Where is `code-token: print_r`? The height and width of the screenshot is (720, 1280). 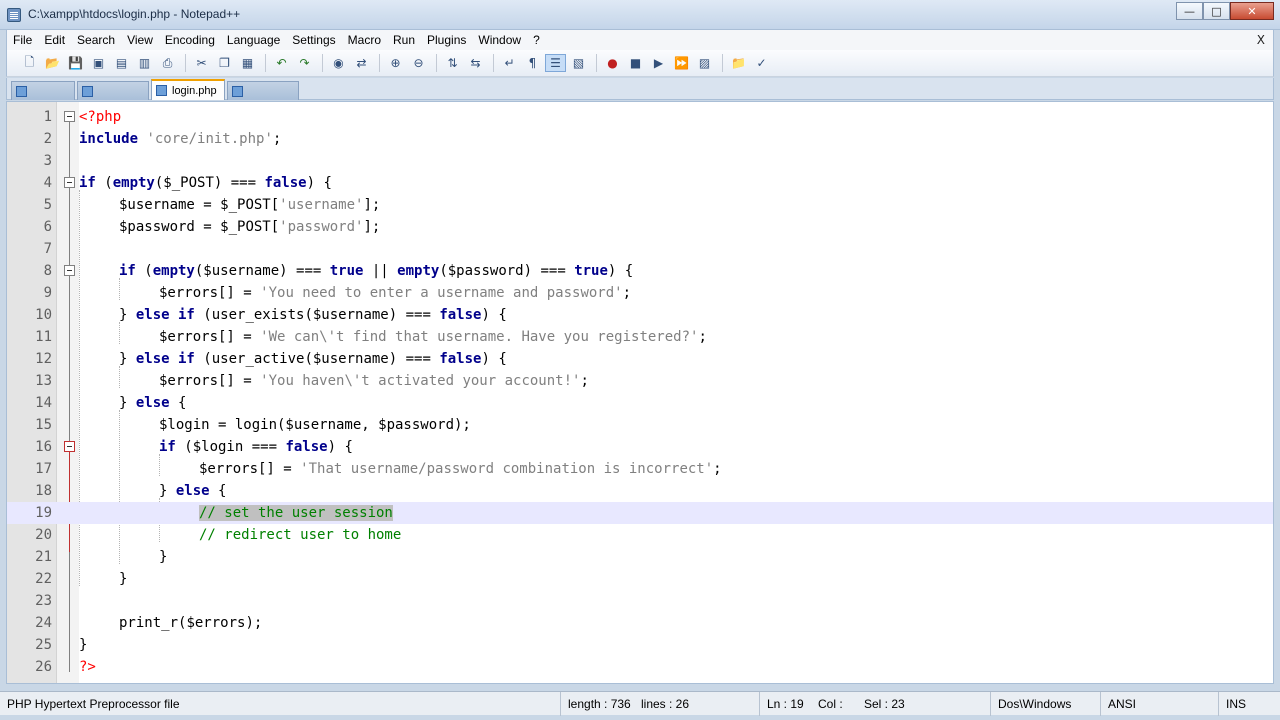
code-token: print_r is located at coordinates (149, 623).